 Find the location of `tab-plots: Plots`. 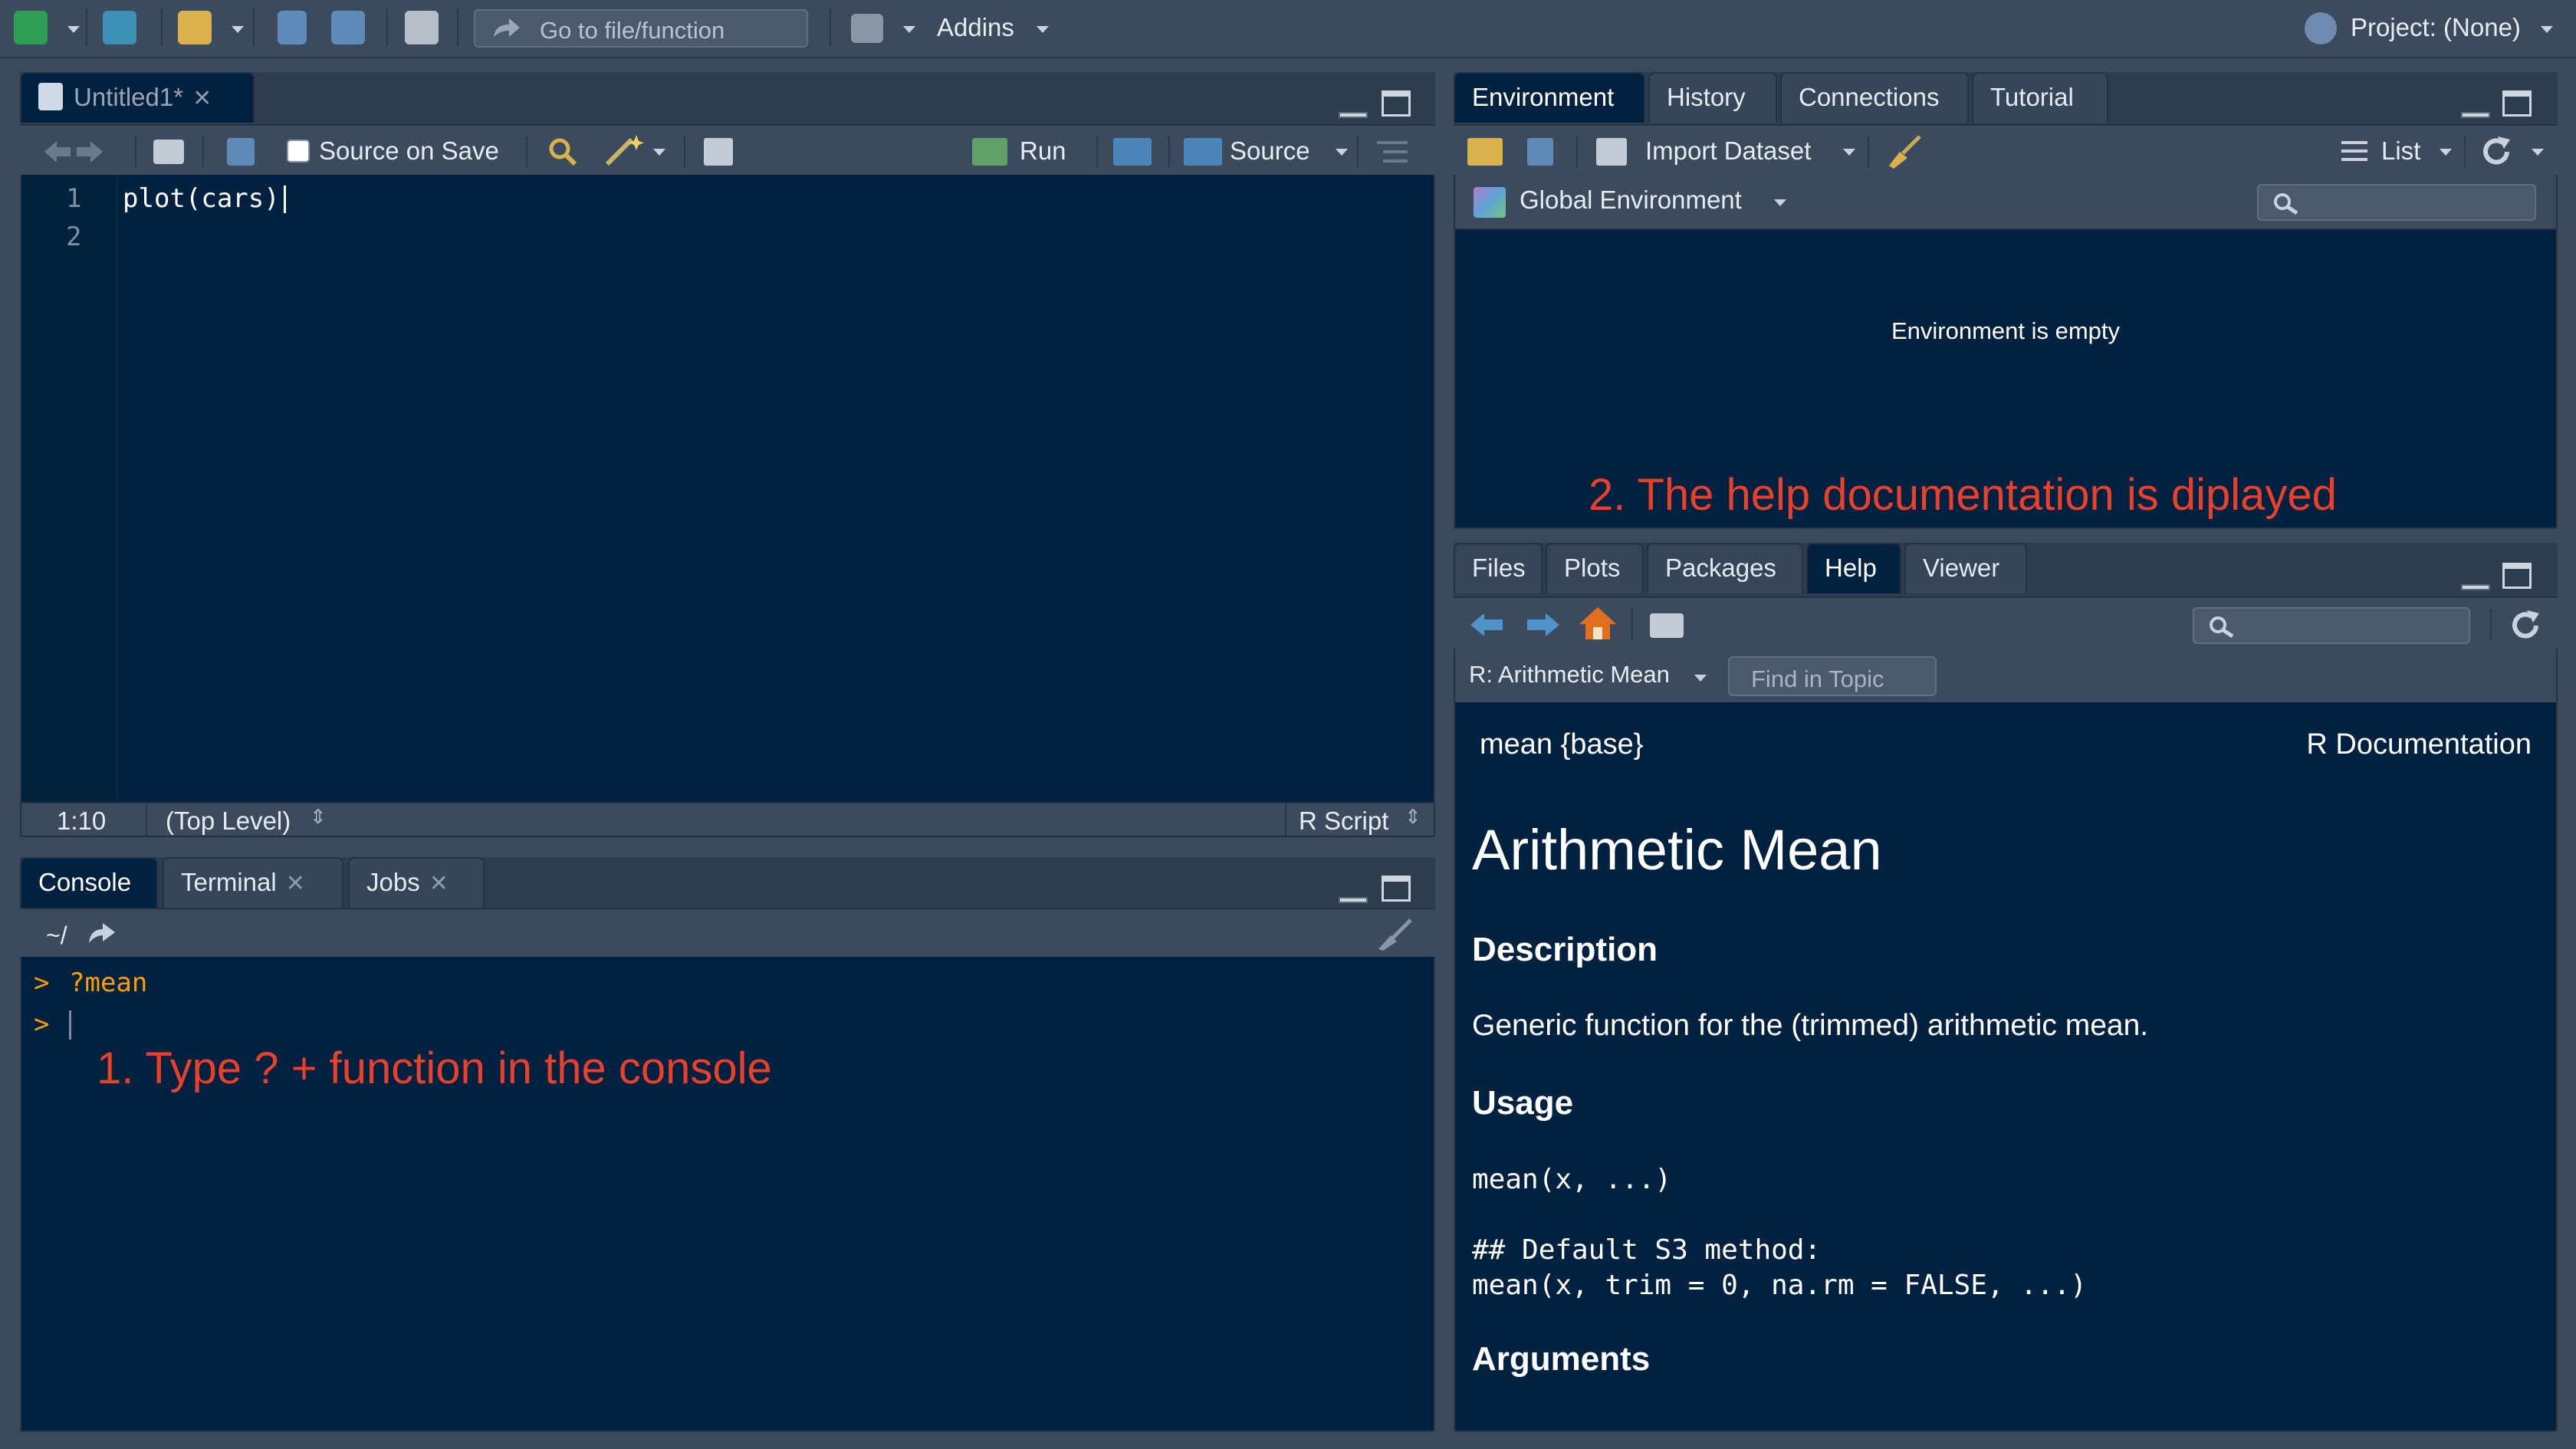

tab-plots: Plots is located at coordinates (1595, 568).